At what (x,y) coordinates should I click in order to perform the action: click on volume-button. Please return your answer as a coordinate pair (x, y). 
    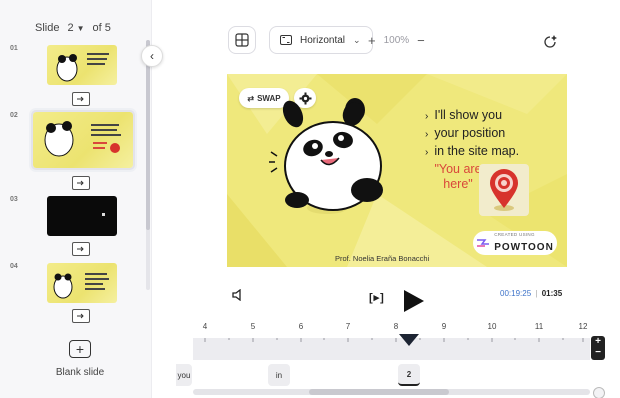
    Looking at the image, I should click on (238, 297).